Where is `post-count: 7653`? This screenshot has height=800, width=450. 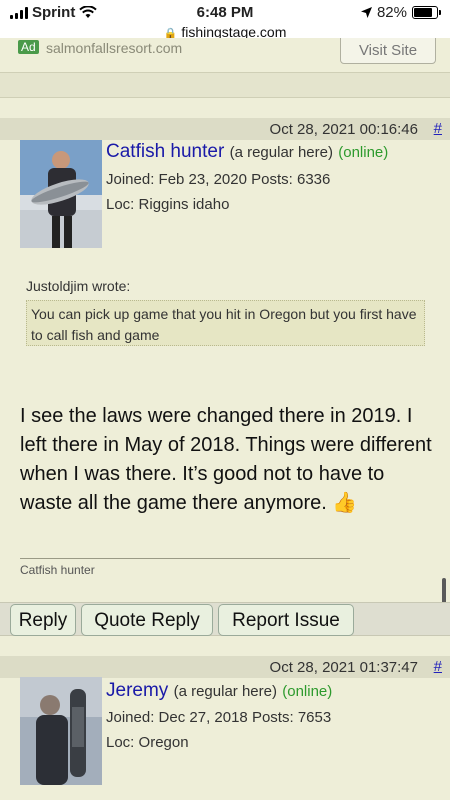
post-count: 7653 is located at coordinates (314, 717).